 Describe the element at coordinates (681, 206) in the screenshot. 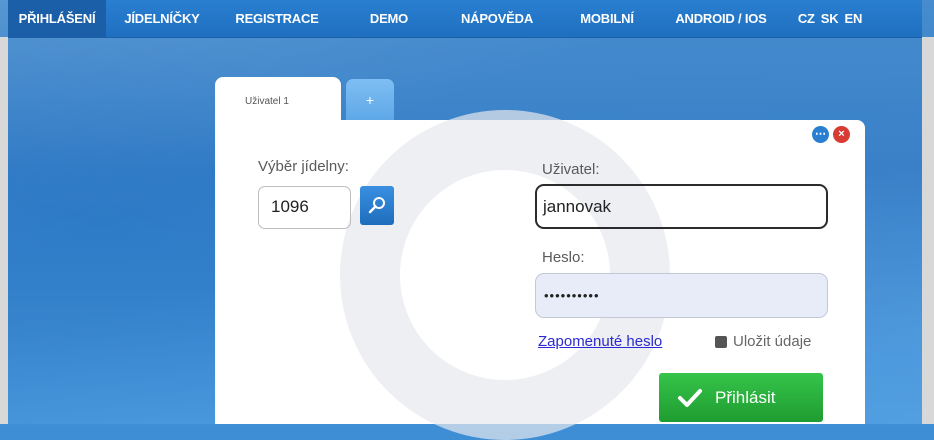

I see `username-input: jannovak` at that location.